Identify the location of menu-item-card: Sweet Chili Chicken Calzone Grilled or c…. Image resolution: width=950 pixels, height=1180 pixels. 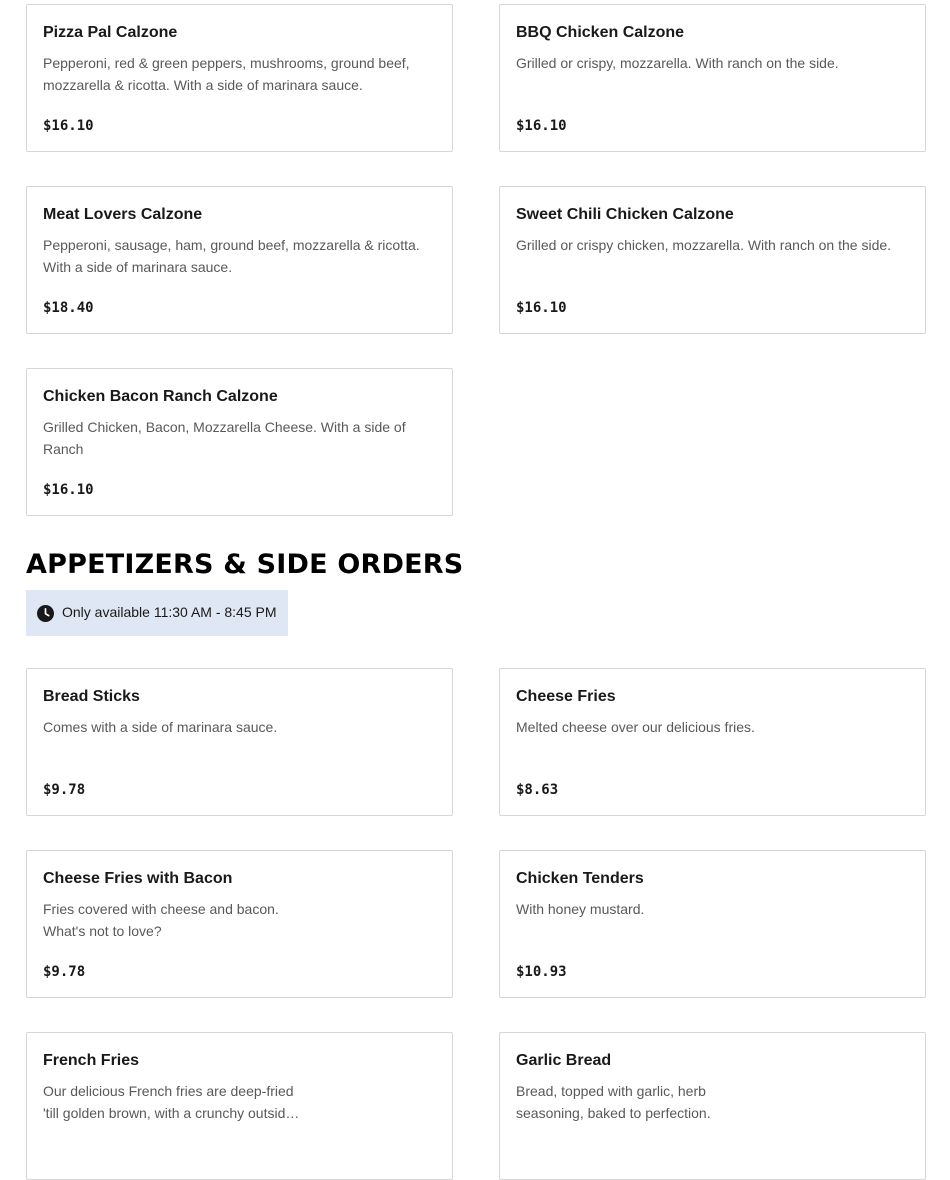
(712, 260).